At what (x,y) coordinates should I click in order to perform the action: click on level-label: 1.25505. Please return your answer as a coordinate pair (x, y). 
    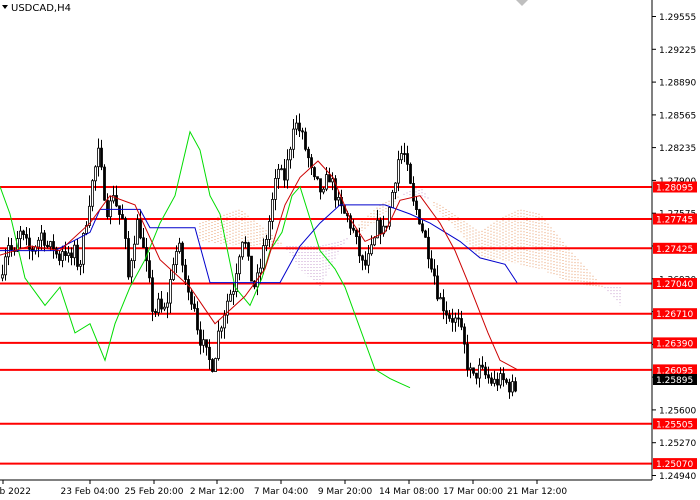
    Looking at the image, I should click on (674, 425).